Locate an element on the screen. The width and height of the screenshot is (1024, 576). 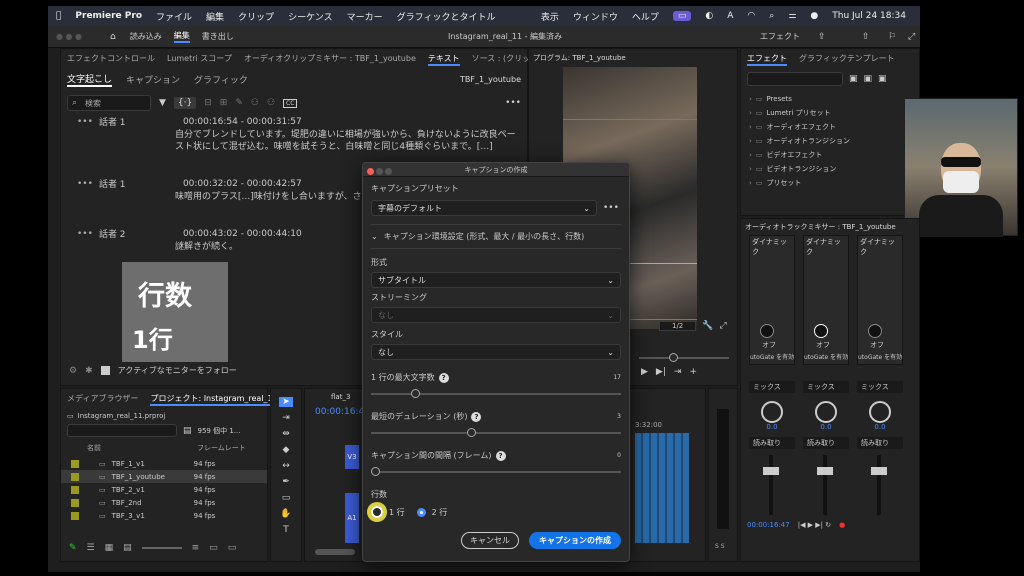
list-item: ▭ TBF_1_v1 94 fps is located at coordinates (164, 463).